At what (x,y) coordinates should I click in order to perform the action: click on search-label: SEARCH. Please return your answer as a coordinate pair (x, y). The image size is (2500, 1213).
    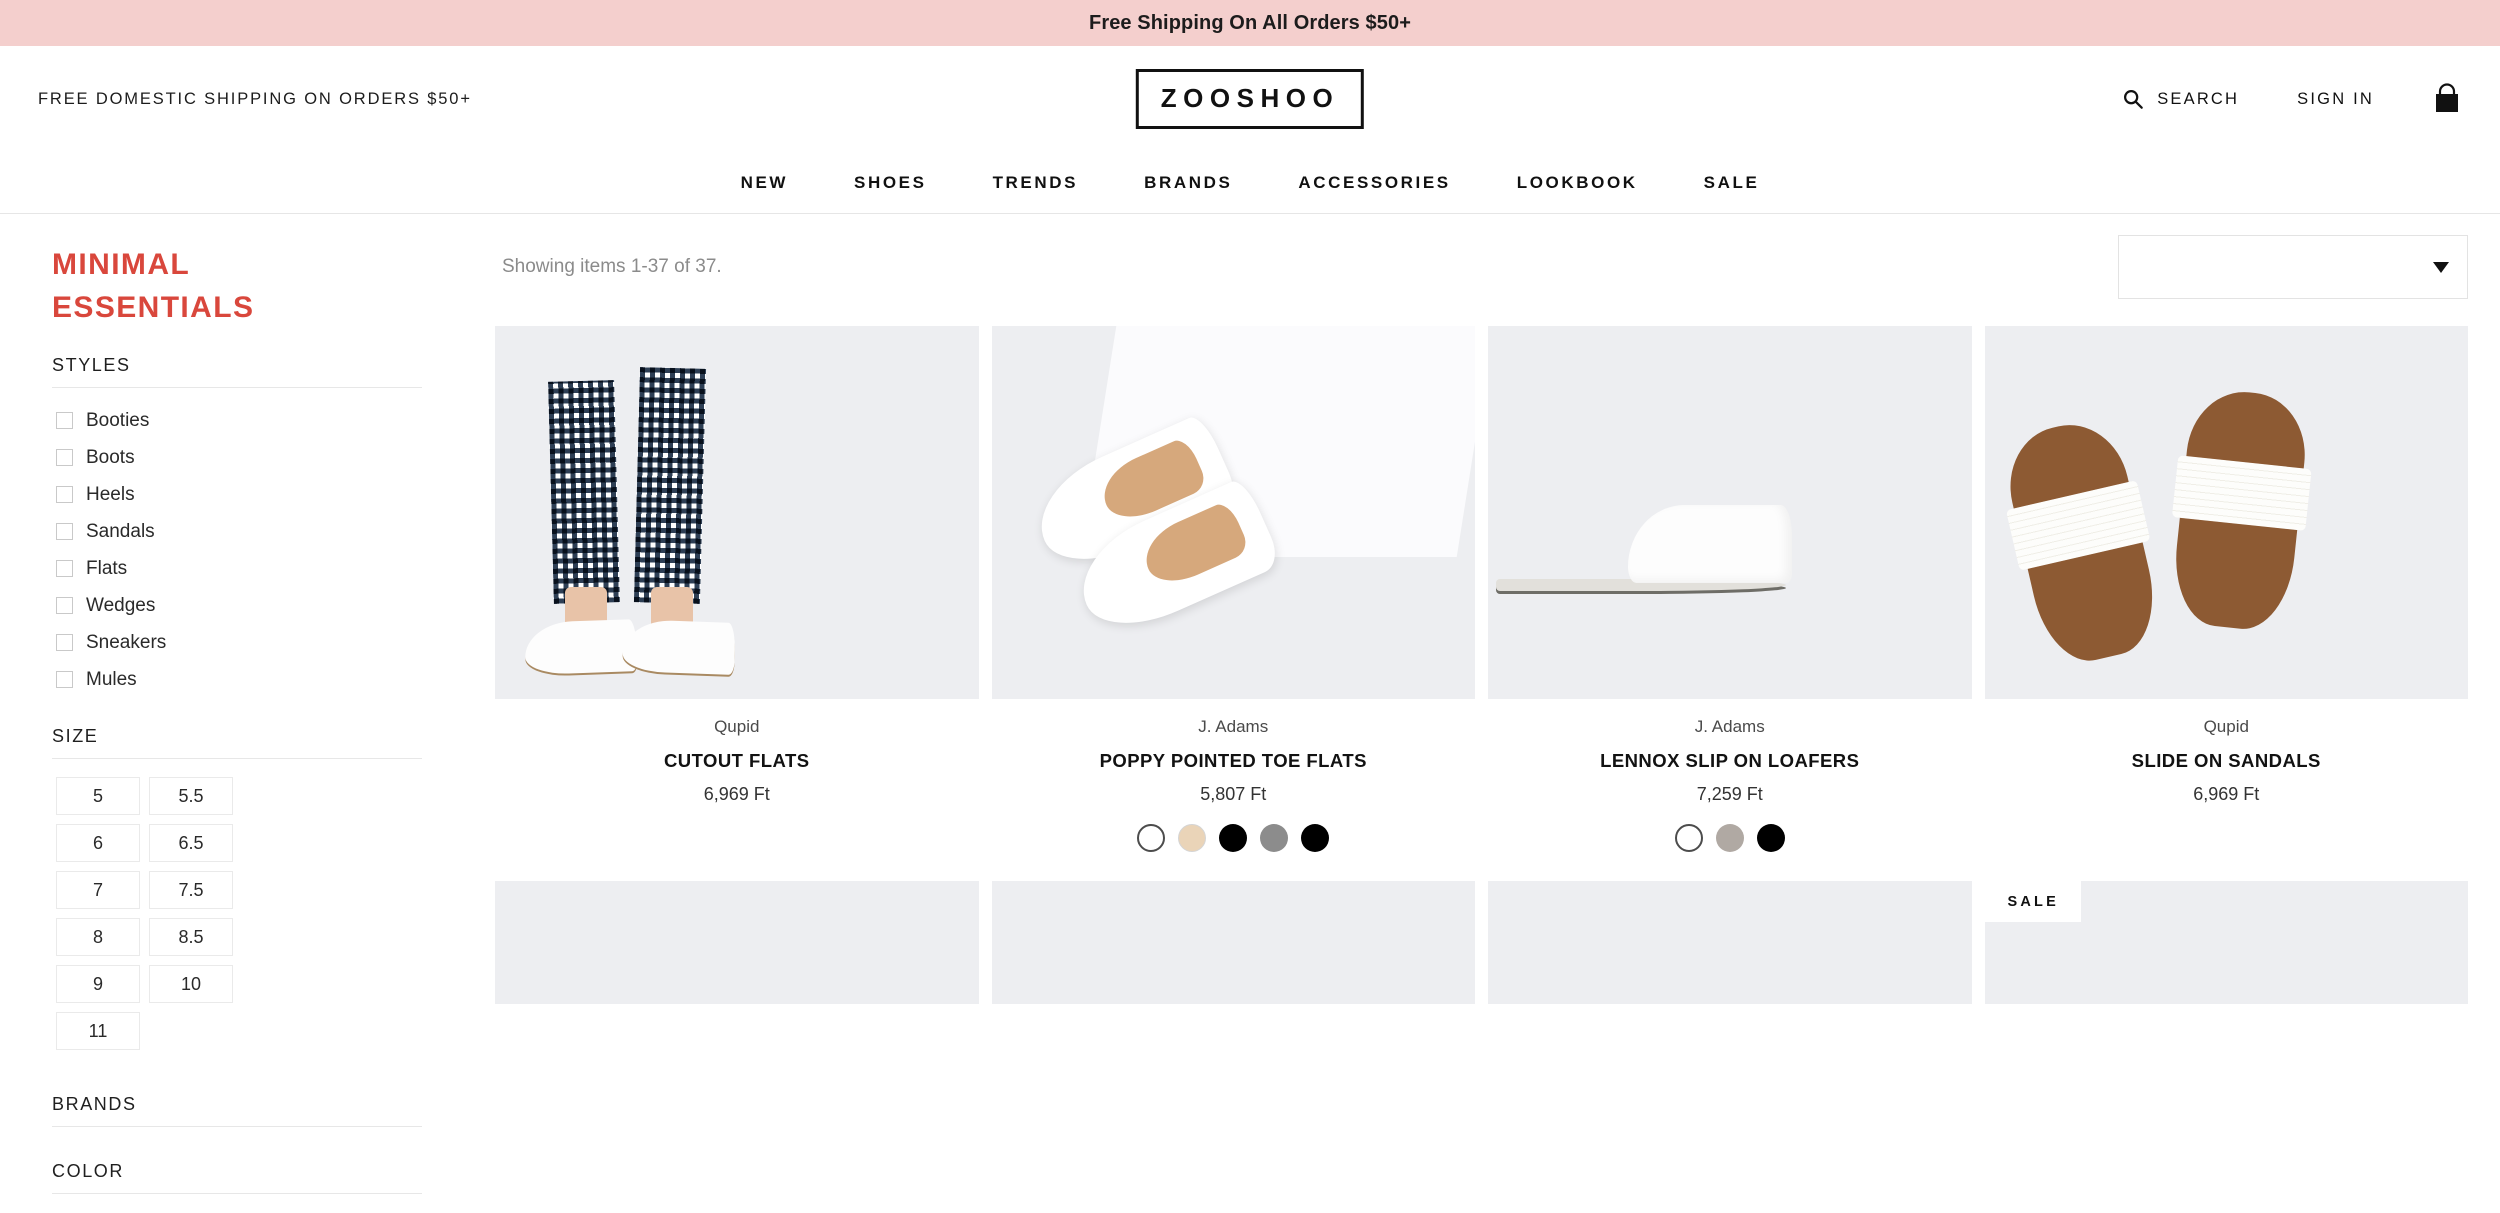
    Looking at the image, I should click on (2198, 98).